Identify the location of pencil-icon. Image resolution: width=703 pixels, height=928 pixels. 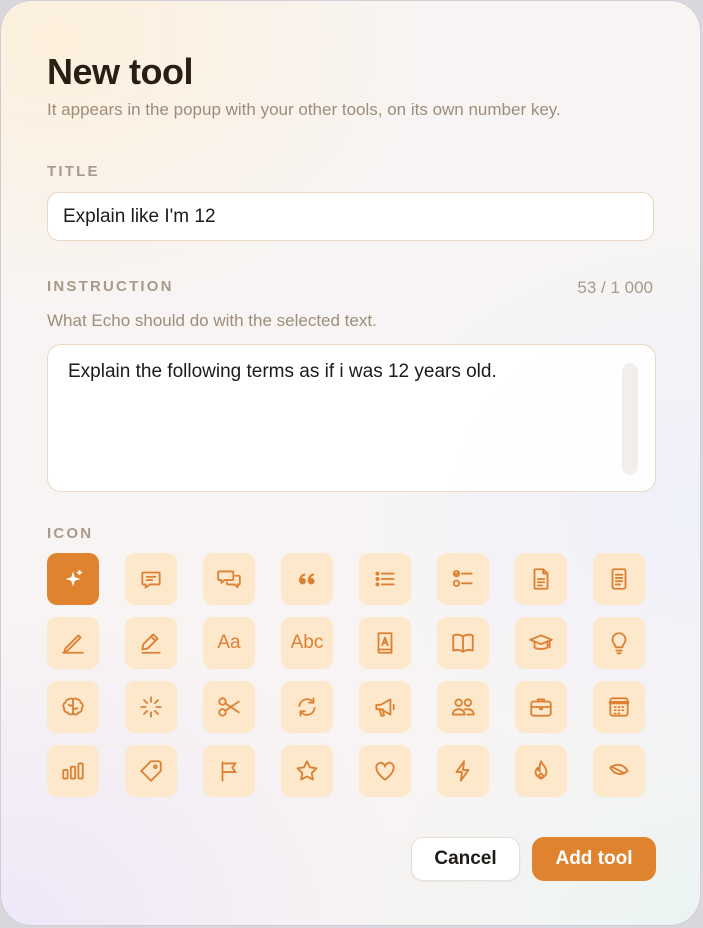
(151, 643).